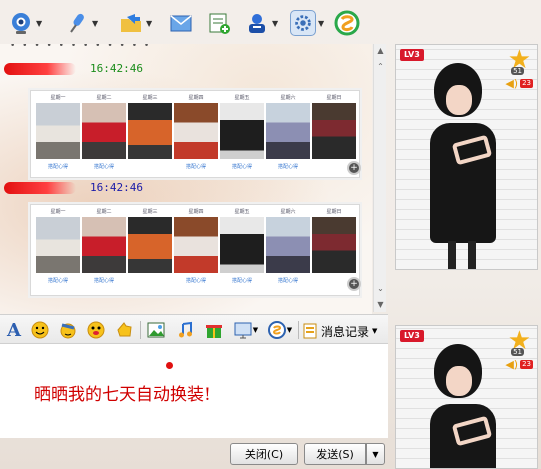  I want to click on email-button, so click(181, 23).